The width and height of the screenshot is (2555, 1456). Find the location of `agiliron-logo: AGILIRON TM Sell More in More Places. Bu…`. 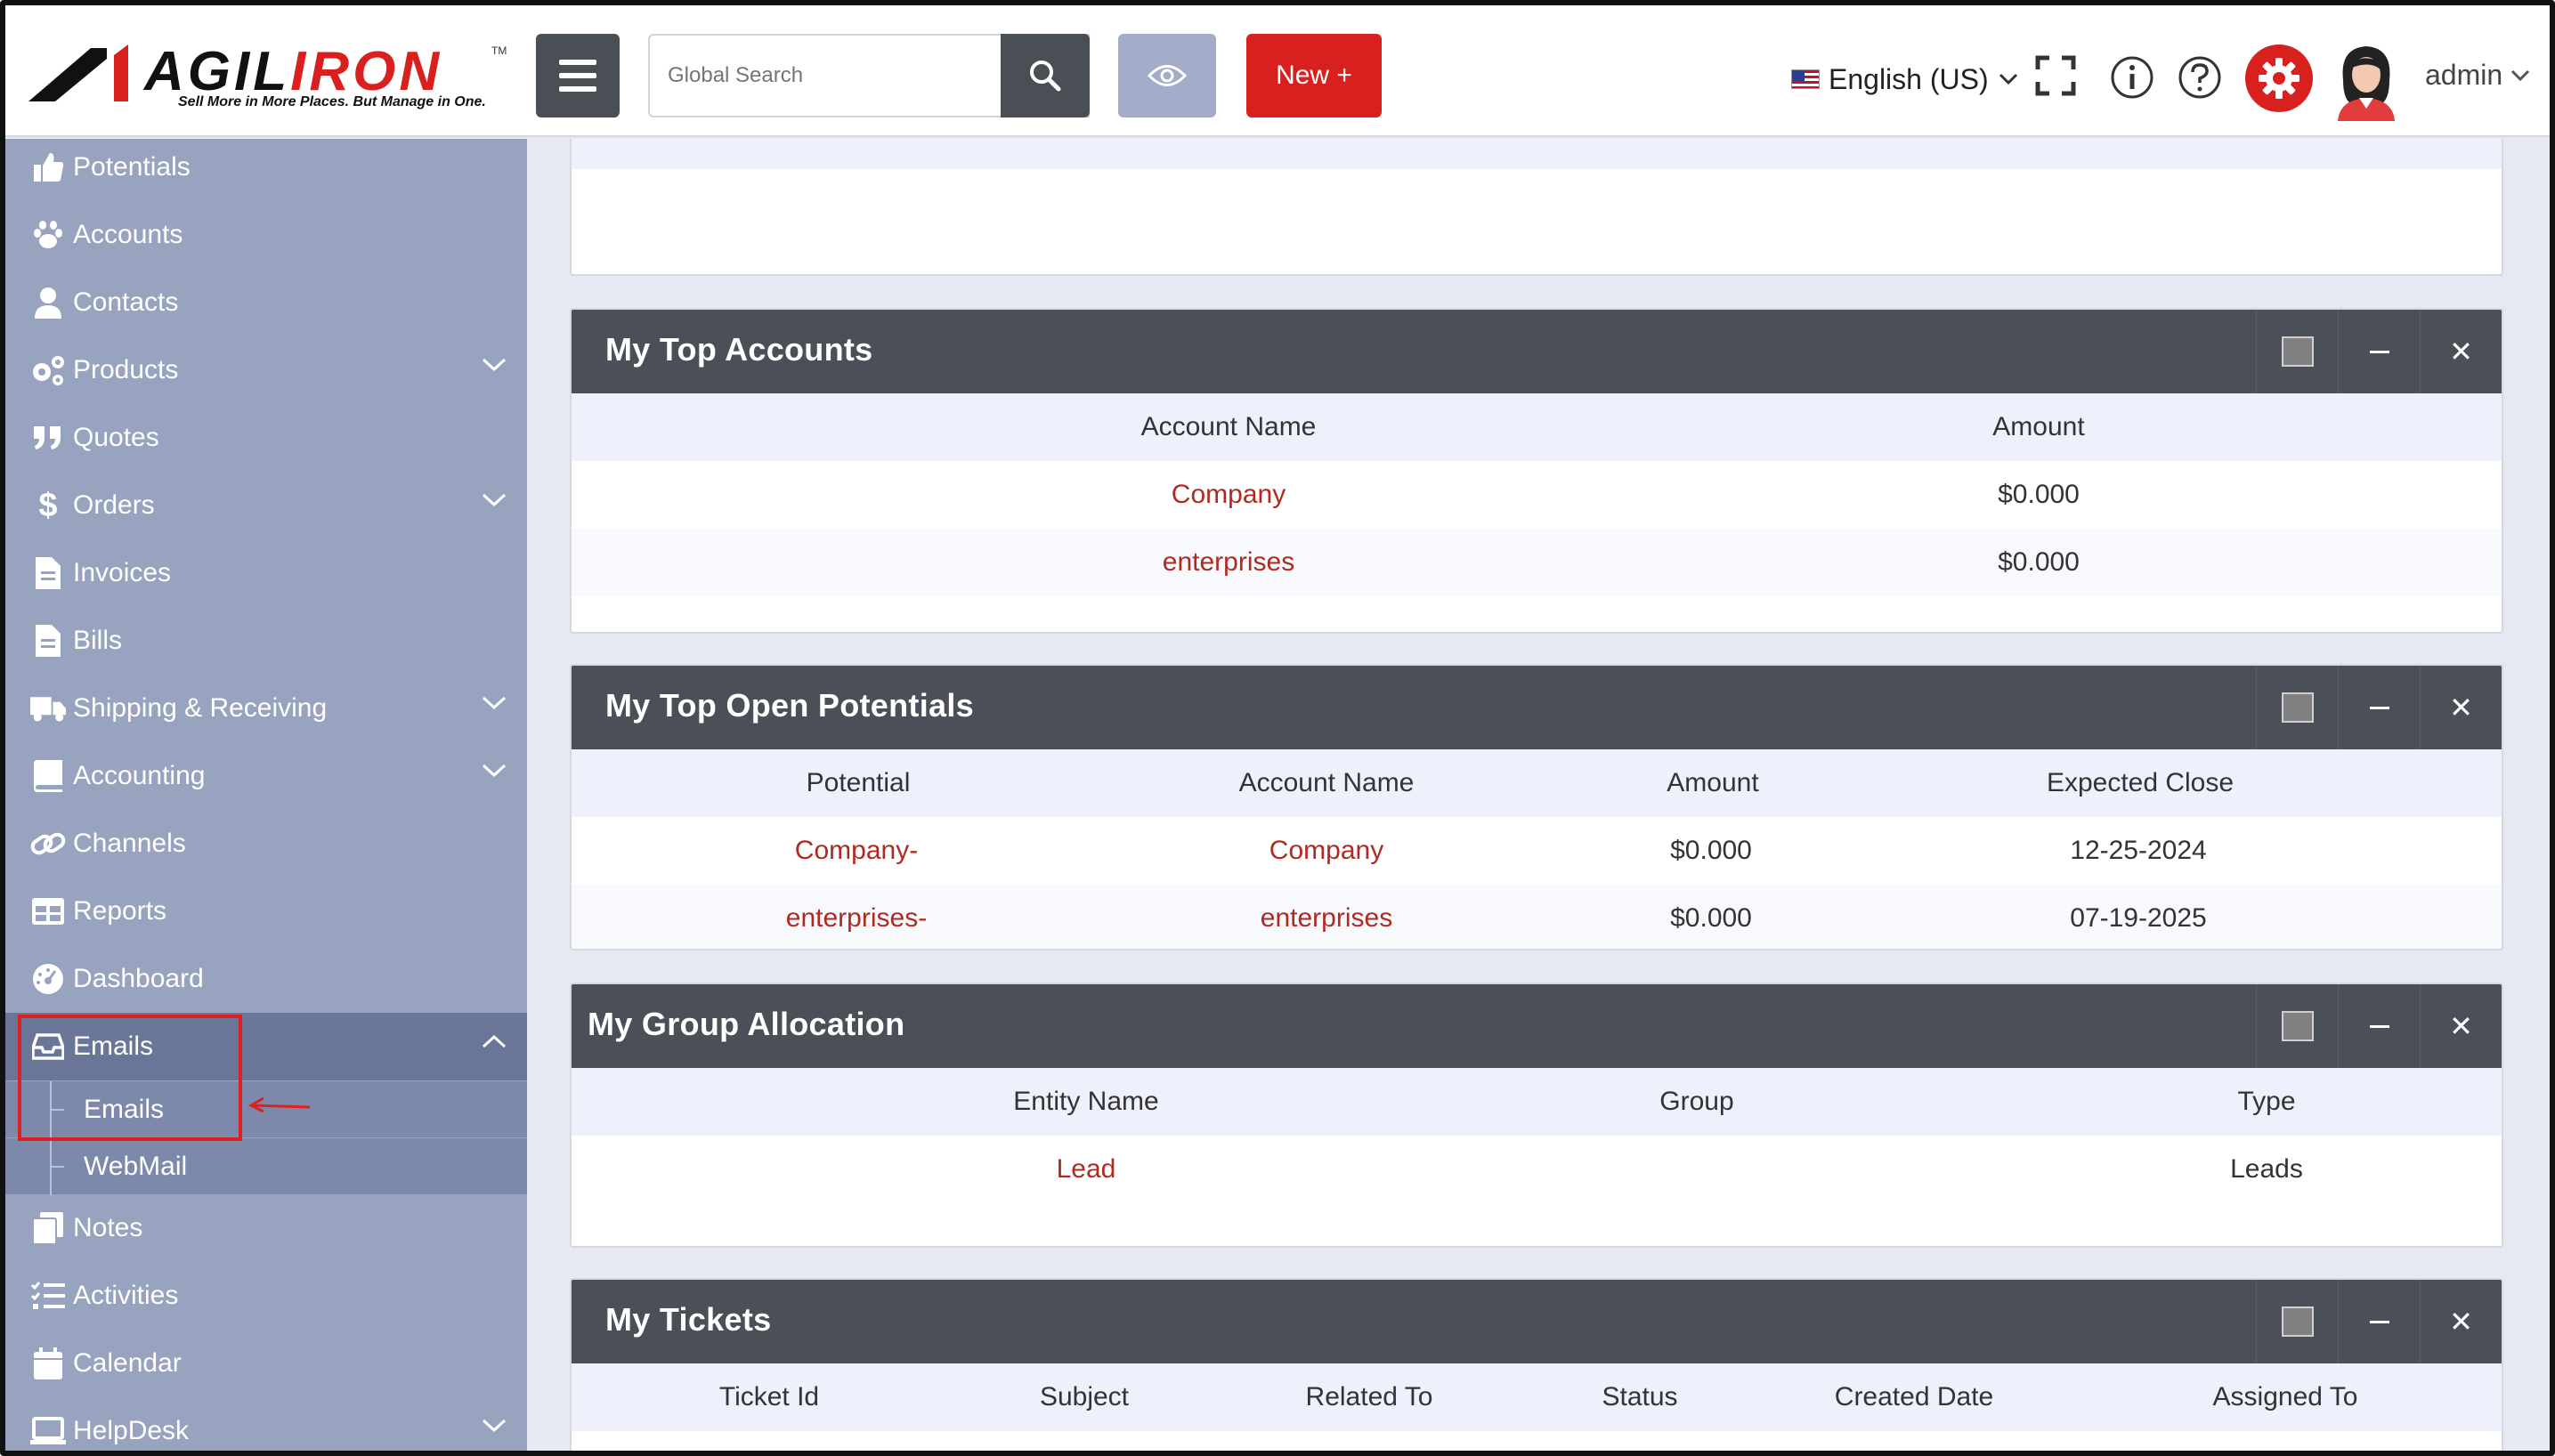

agiliron-logo: AGILIRON TM Sell More in More Places. Bu… is located at coordinates (267, 76).